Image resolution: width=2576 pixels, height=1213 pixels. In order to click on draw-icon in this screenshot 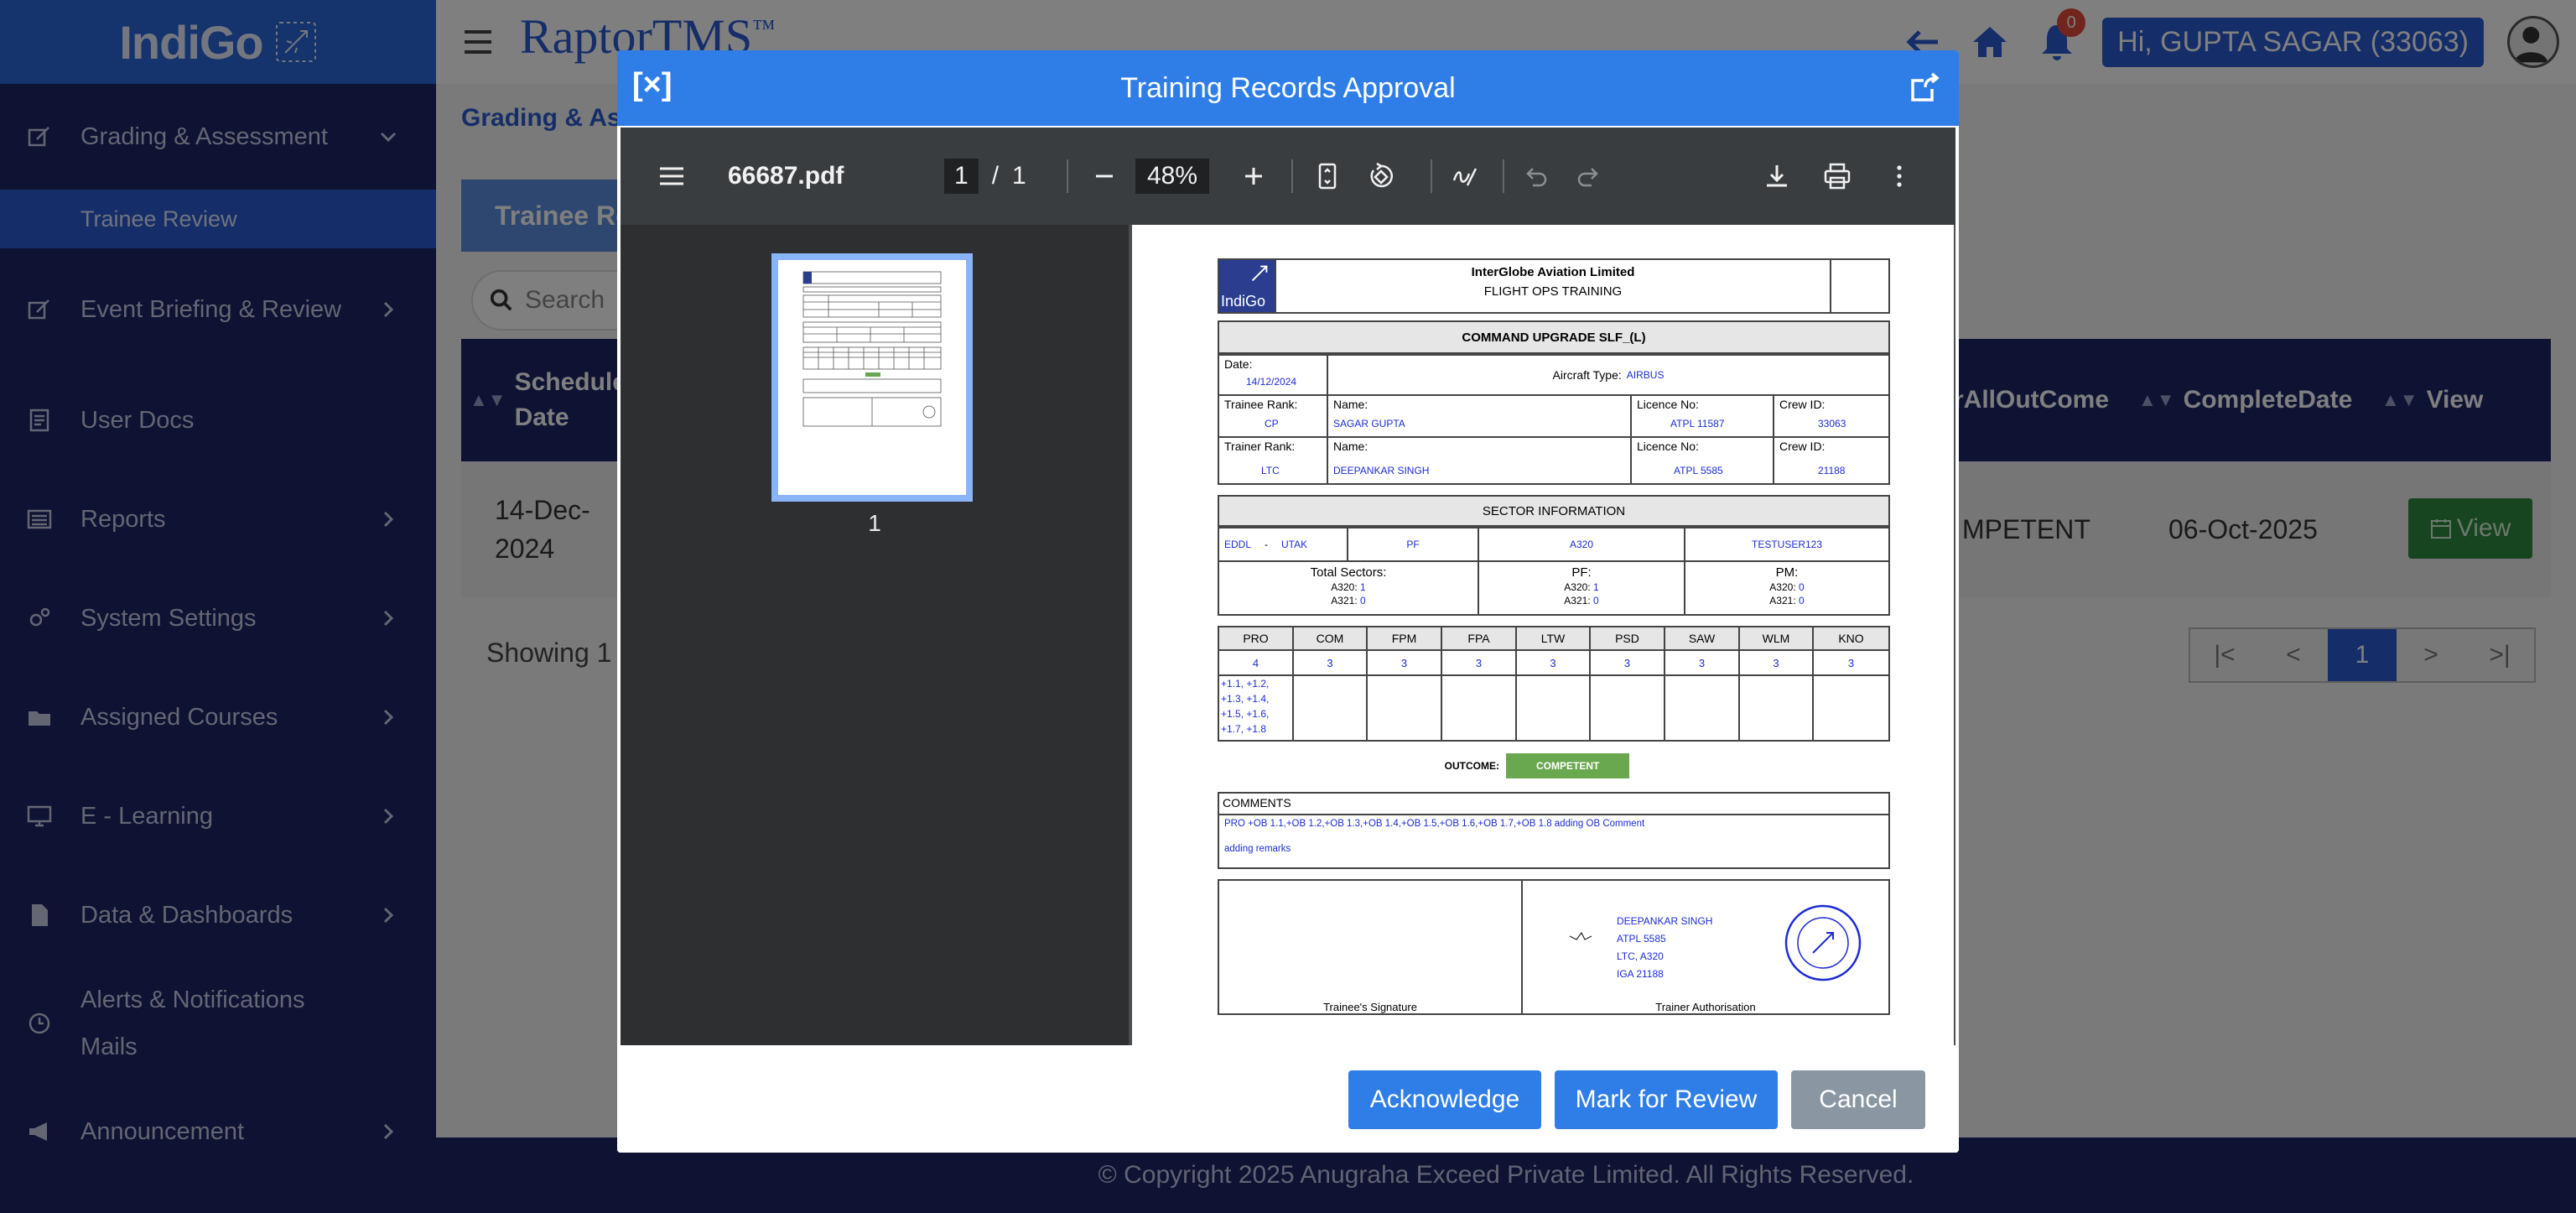, I will do `click(1465, 177)`.